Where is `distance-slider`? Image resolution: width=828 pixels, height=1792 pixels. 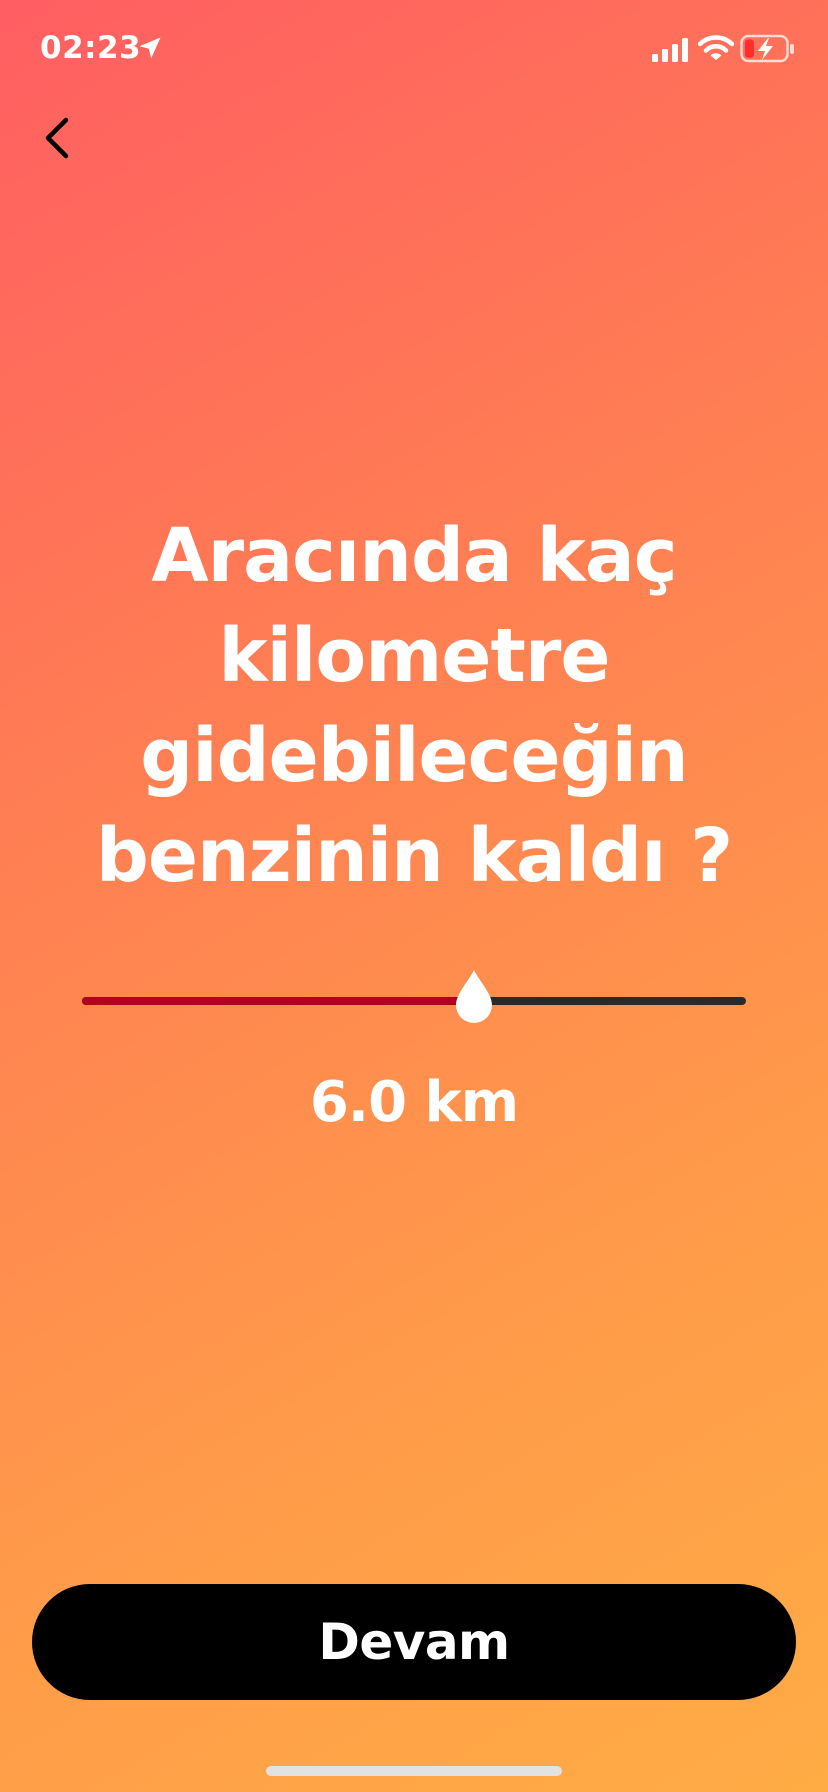
distance-slider is located at coordinates (414, 1000).